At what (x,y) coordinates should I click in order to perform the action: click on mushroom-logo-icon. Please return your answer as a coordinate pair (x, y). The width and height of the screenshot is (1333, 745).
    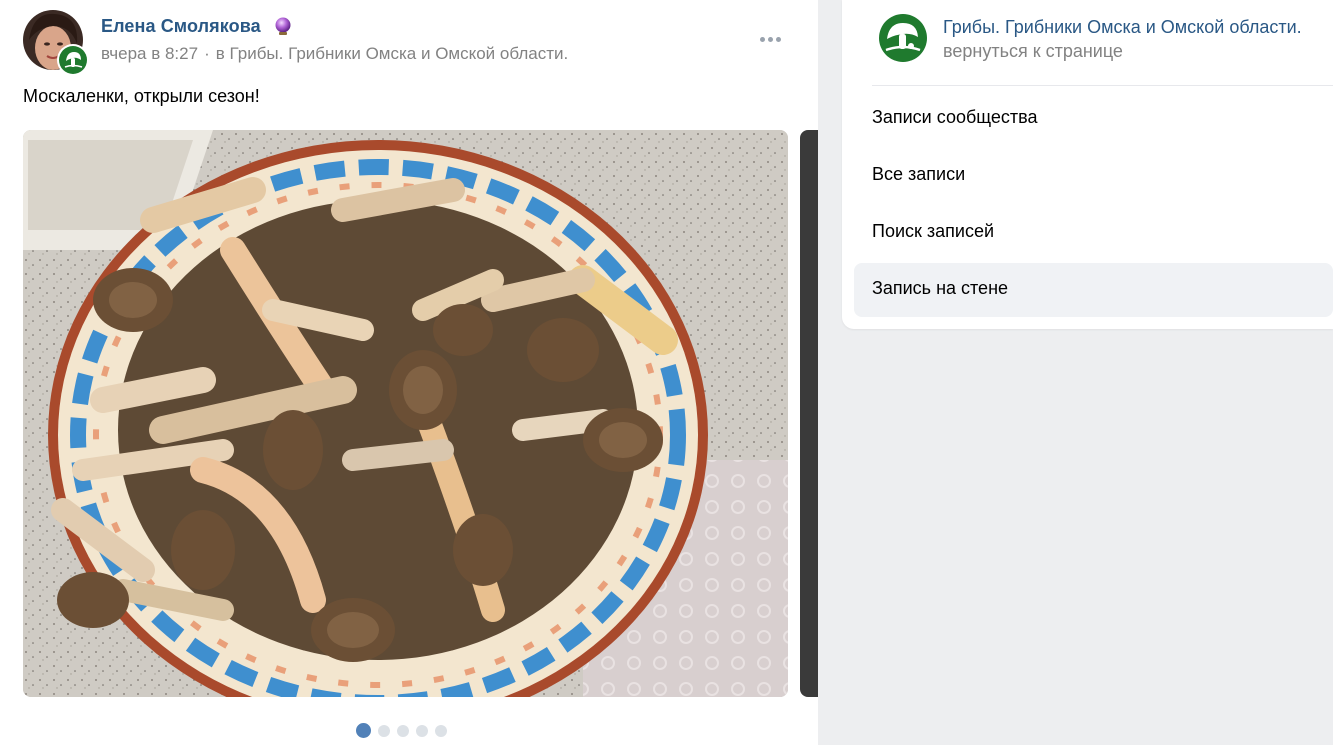
    Looking at the image, I should click on (903, 38).